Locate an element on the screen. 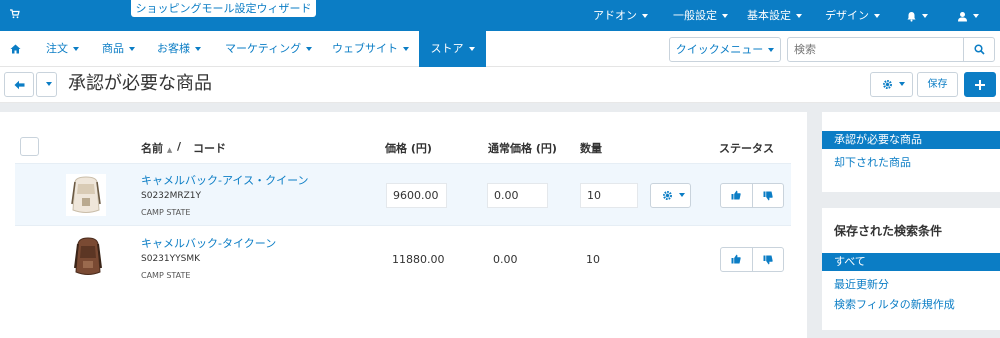 This screenshot has width=1000, height=338. nav-products: 商品 is located at coordinates (118, 49).